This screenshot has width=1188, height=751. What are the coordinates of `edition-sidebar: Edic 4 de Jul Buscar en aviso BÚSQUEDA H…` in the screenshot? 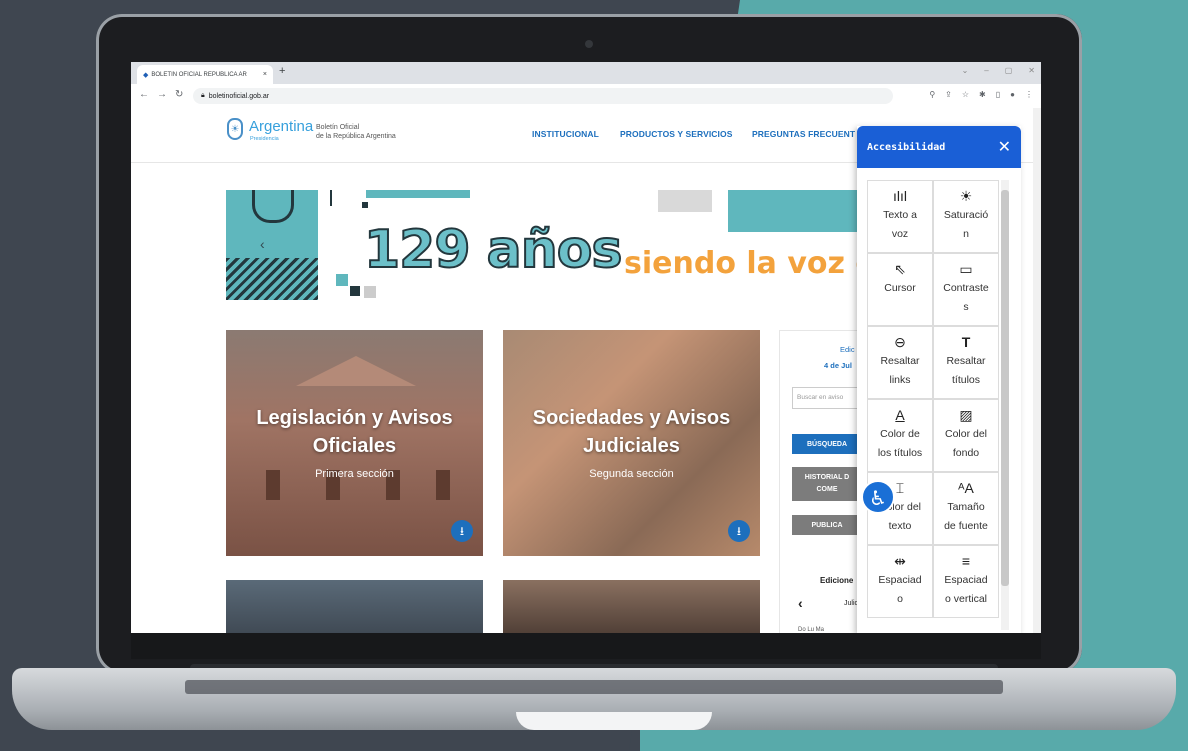 It's located at (820, 481).